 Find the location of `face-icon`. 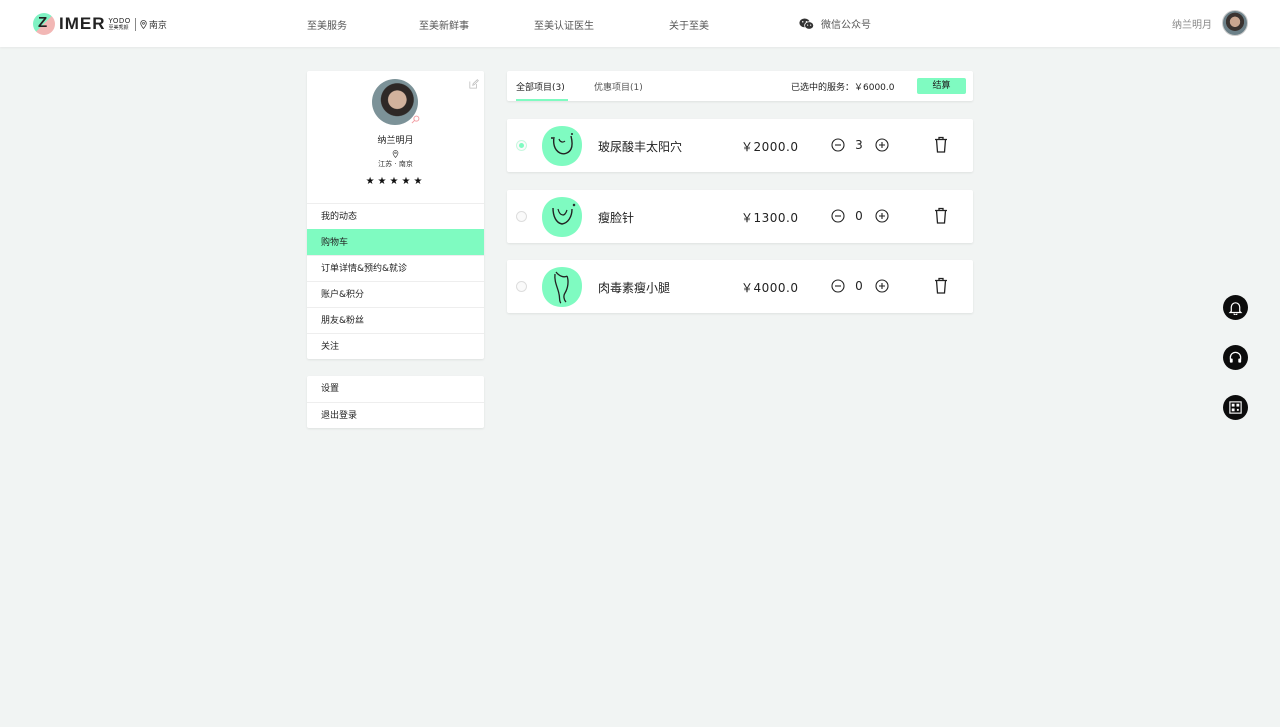

face-icon is located at coordinates (562, 217).